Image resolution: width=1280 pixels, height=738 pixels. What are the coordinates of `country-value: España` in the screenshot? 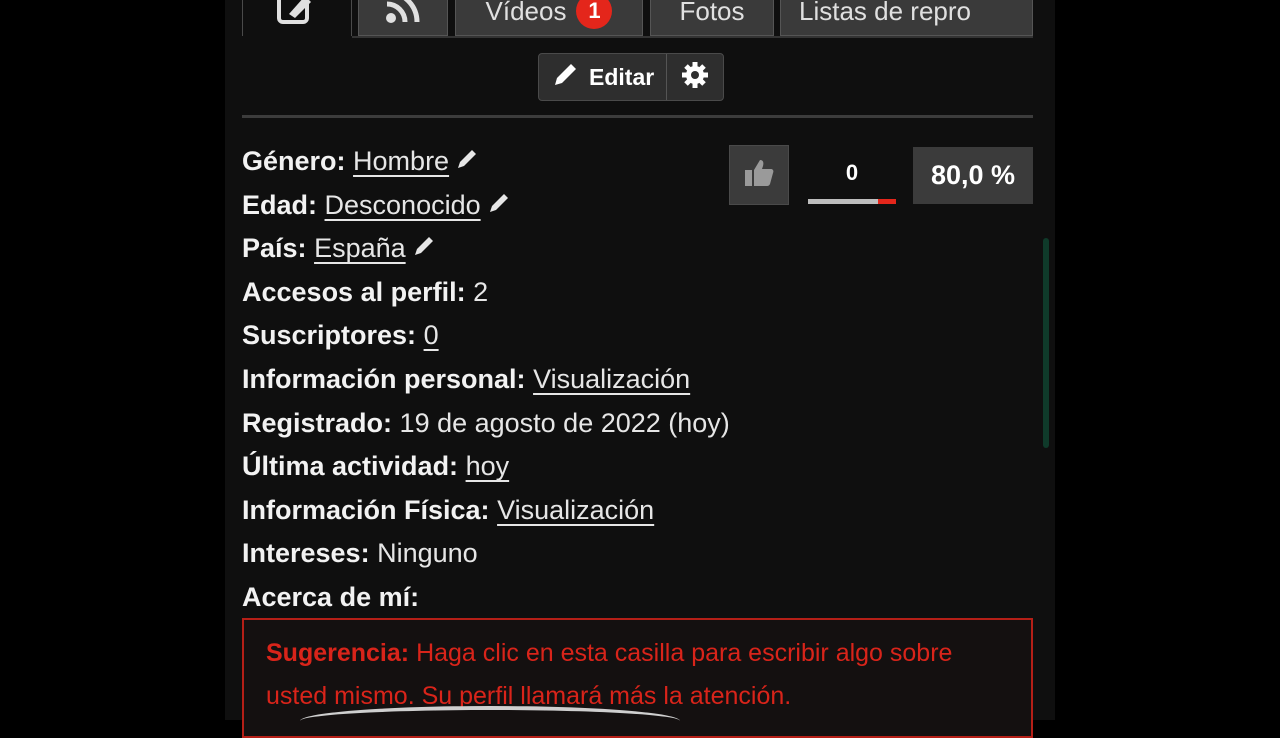 It's located at (360, 248).